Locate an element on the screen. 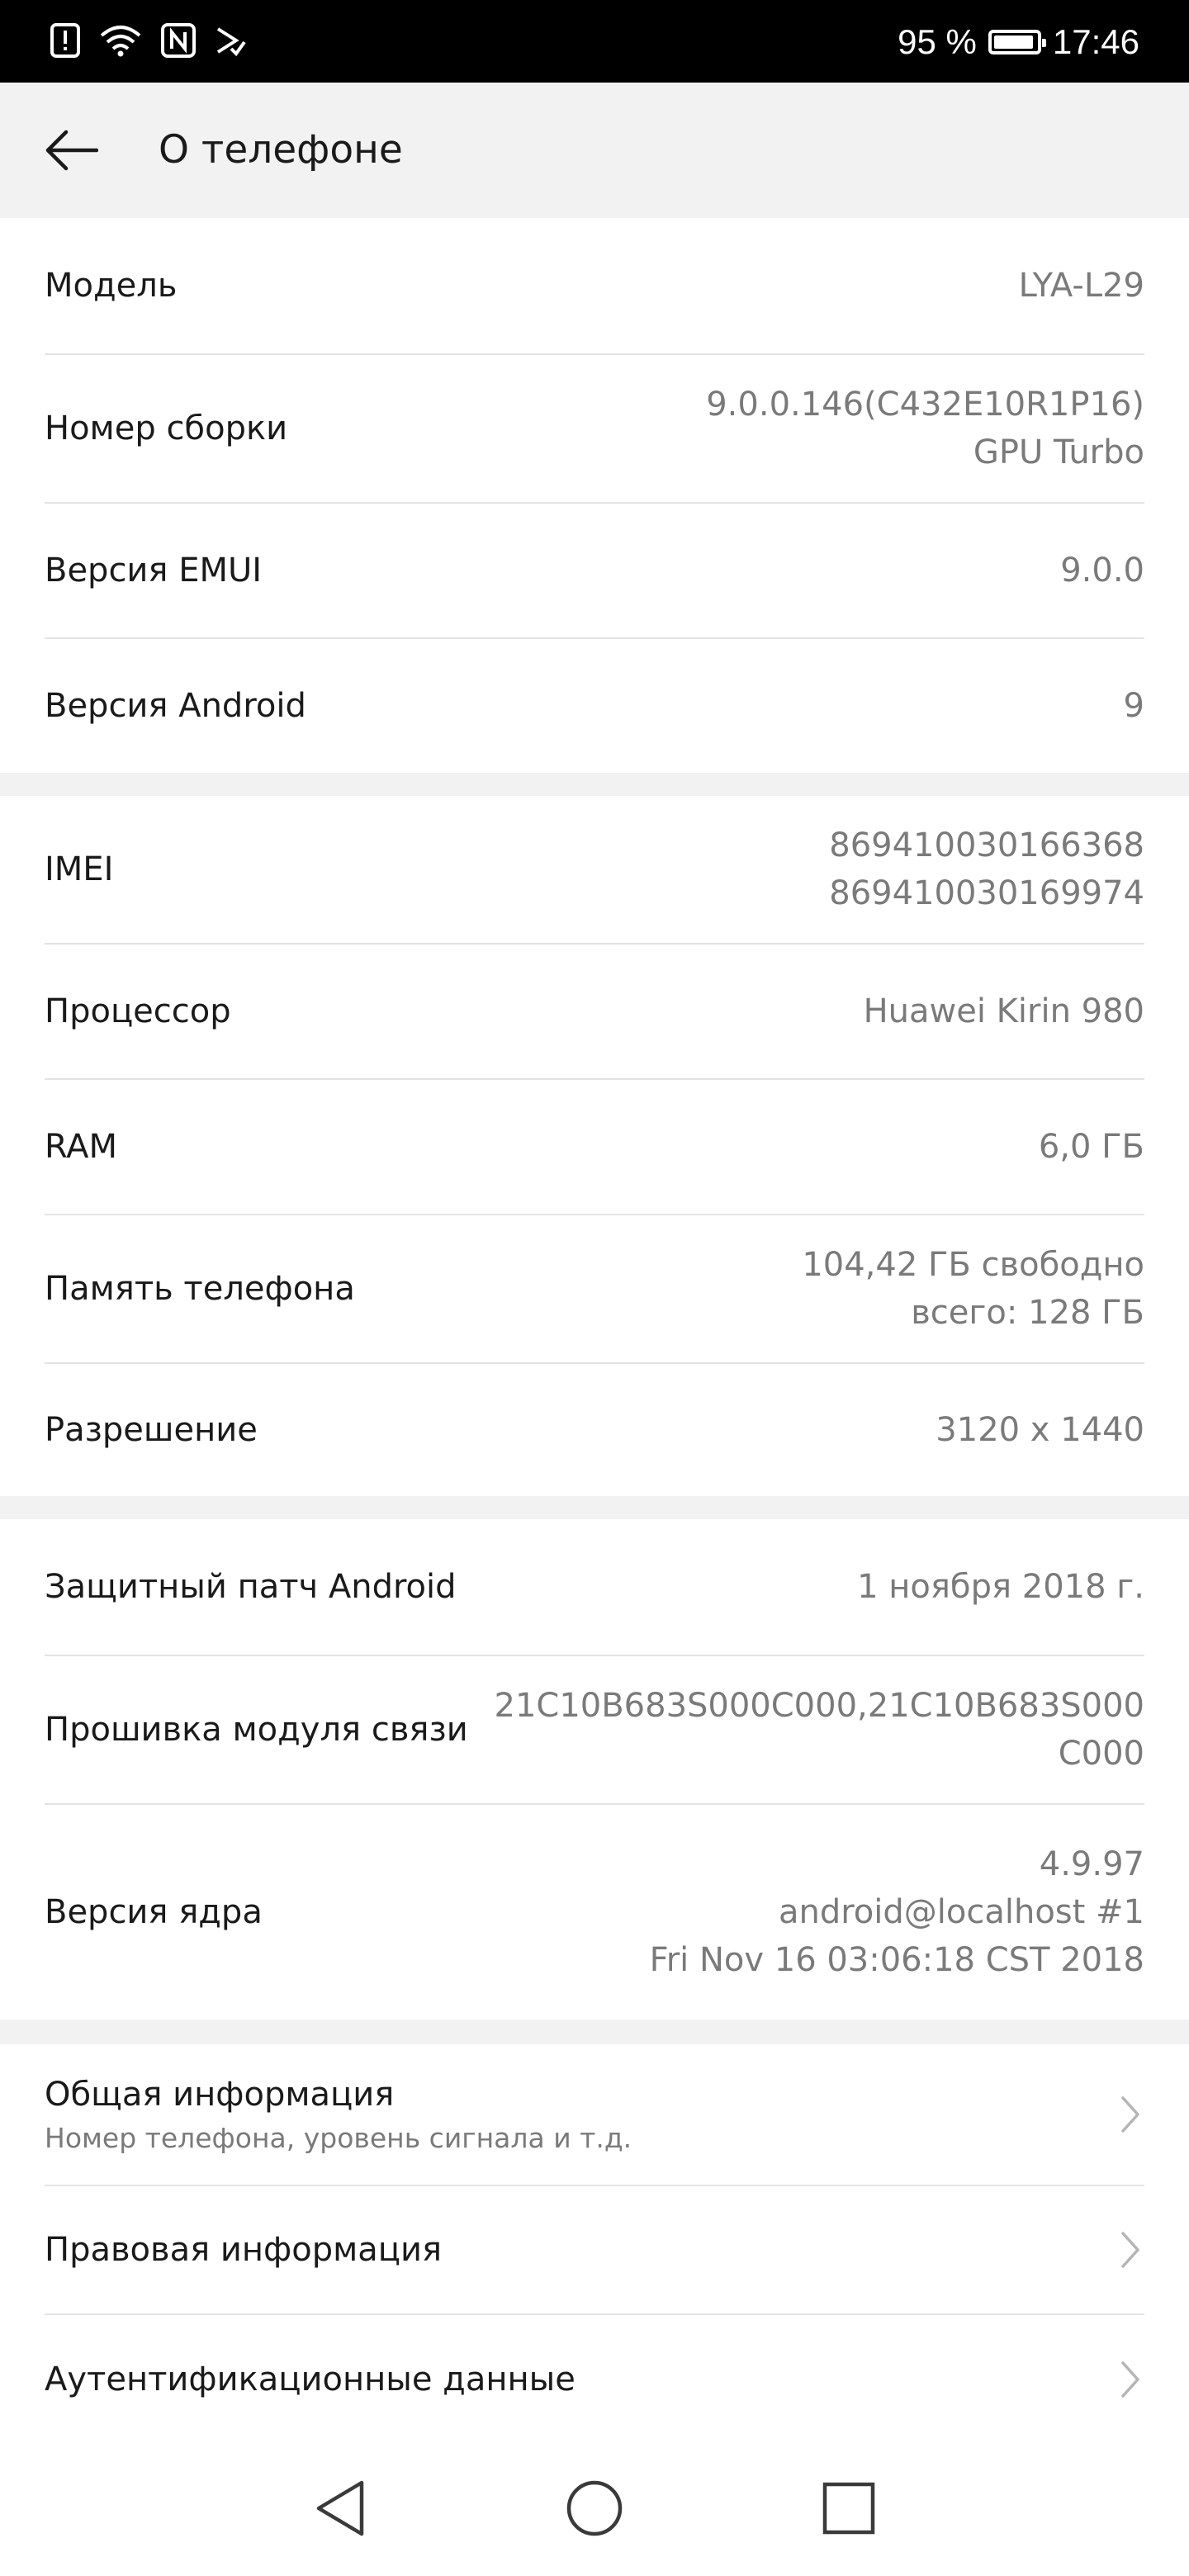 The width and height of the screenshot is (1189, 2576). nav-row-legal-info: Правовая информация is located at coordinates (594, 2250).